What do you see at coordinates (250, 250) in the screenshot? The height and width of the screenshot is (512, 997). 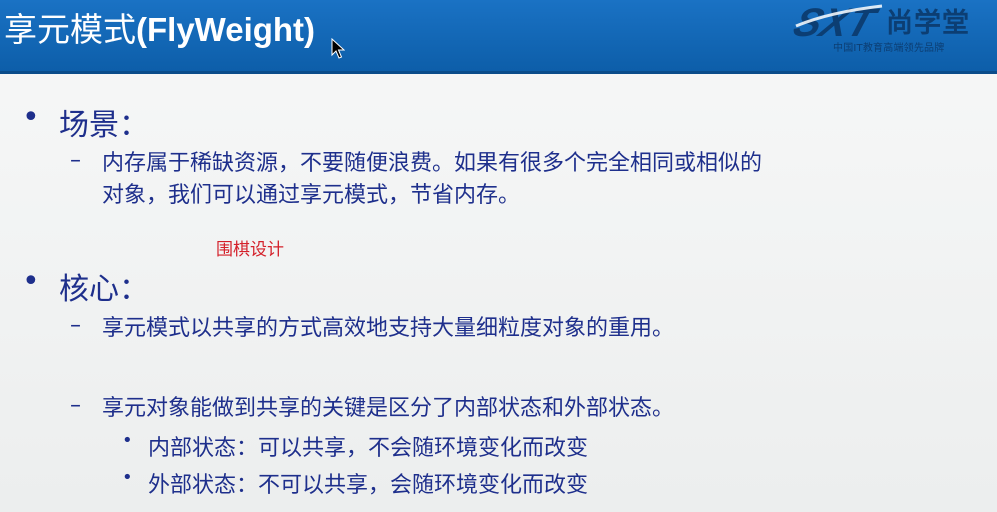 I see `annotation-note: 围棋设计` at bounding box center [250, 250].